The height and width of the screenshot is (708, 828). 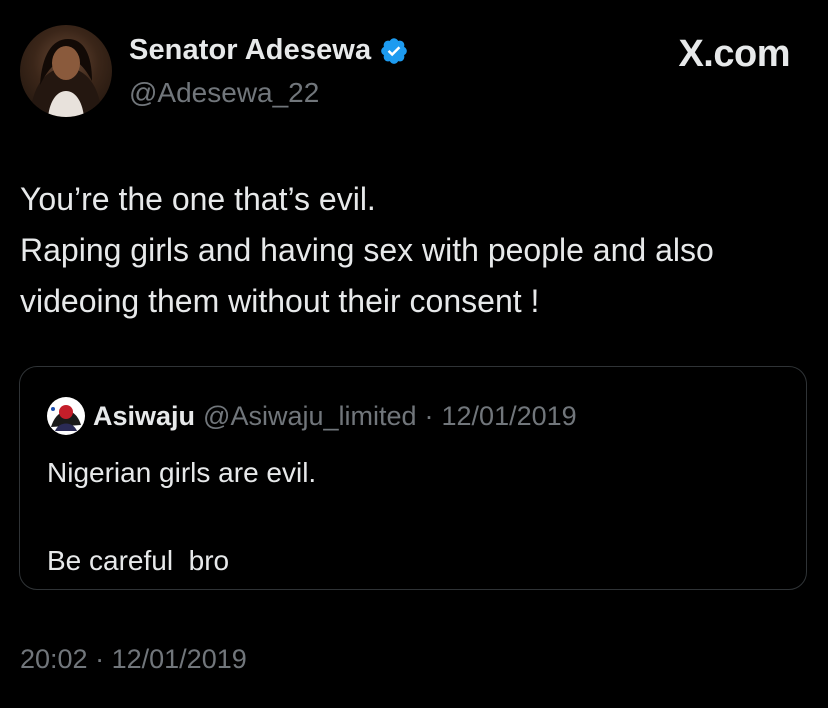 What do you see at coordinates (138, 560) in the screenshot?
I see `quoted-line: Be careful bro` at bounding box center [138, 560].